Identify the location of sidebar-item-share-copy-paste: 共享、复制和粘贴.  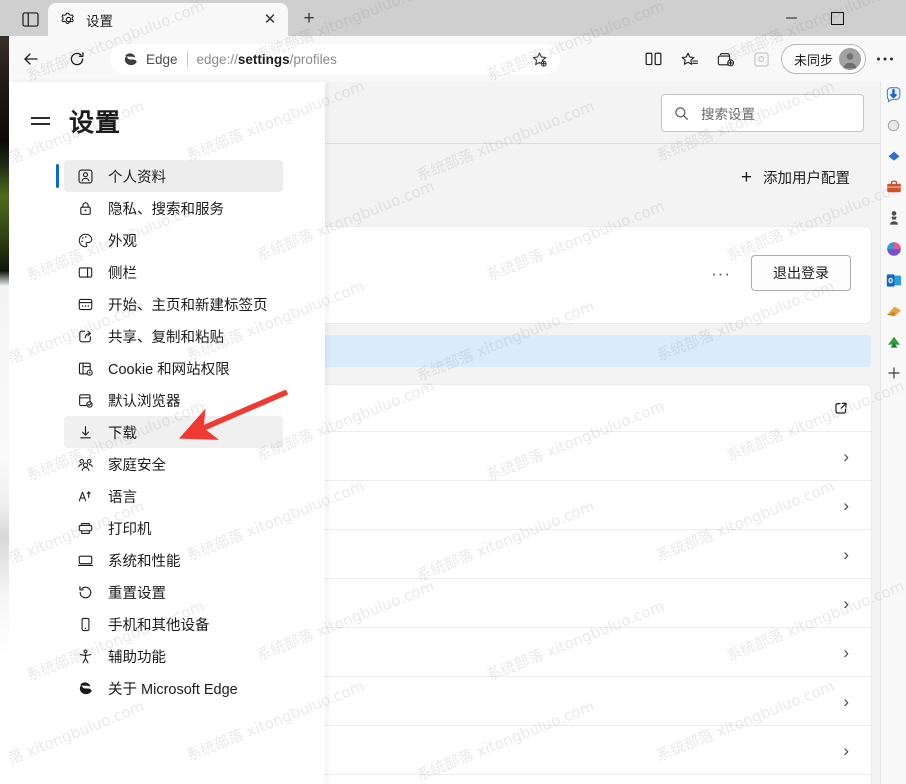
(173, 336).